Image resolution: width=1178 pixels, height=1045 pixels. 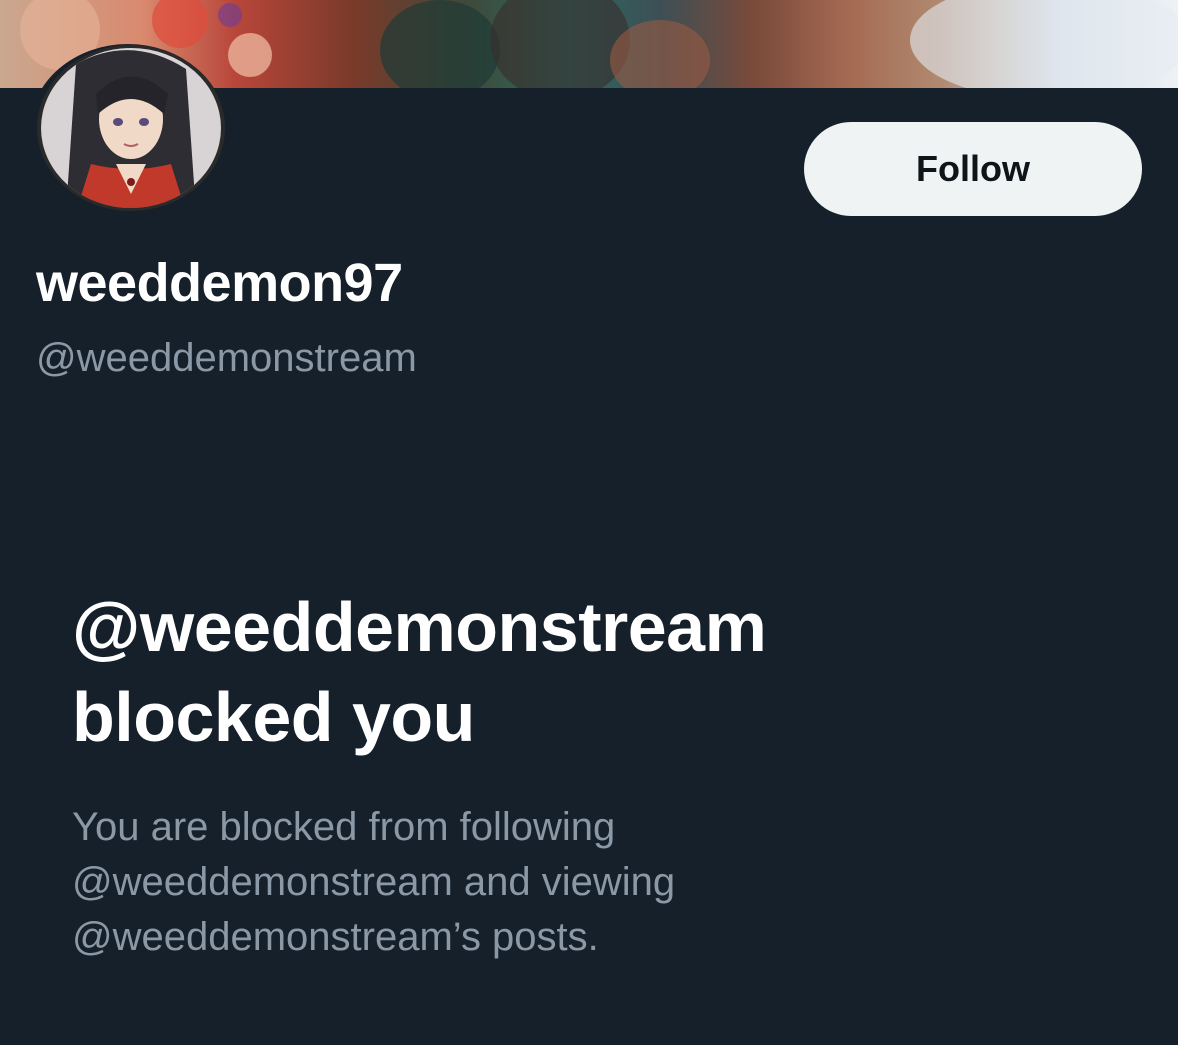 What do you see at coordinates (419, 627) in the screenshot?
I see `blocked-title-handle: @weeddemonstream` at bounding box center [419, 627].